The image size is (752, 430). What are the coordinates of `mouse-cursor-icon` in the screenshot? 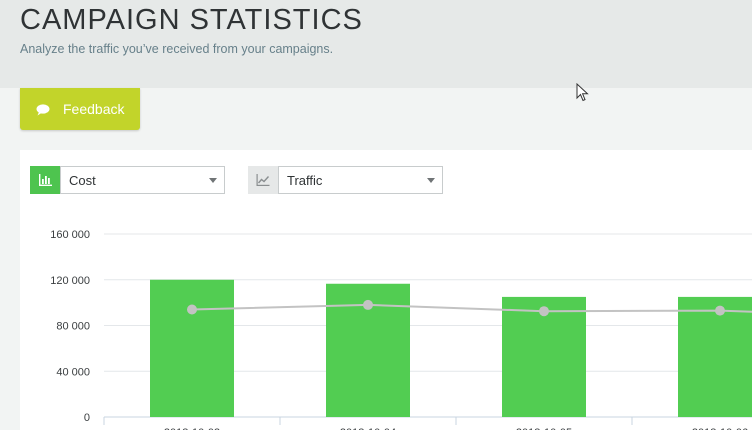 It's located at (582, 92).